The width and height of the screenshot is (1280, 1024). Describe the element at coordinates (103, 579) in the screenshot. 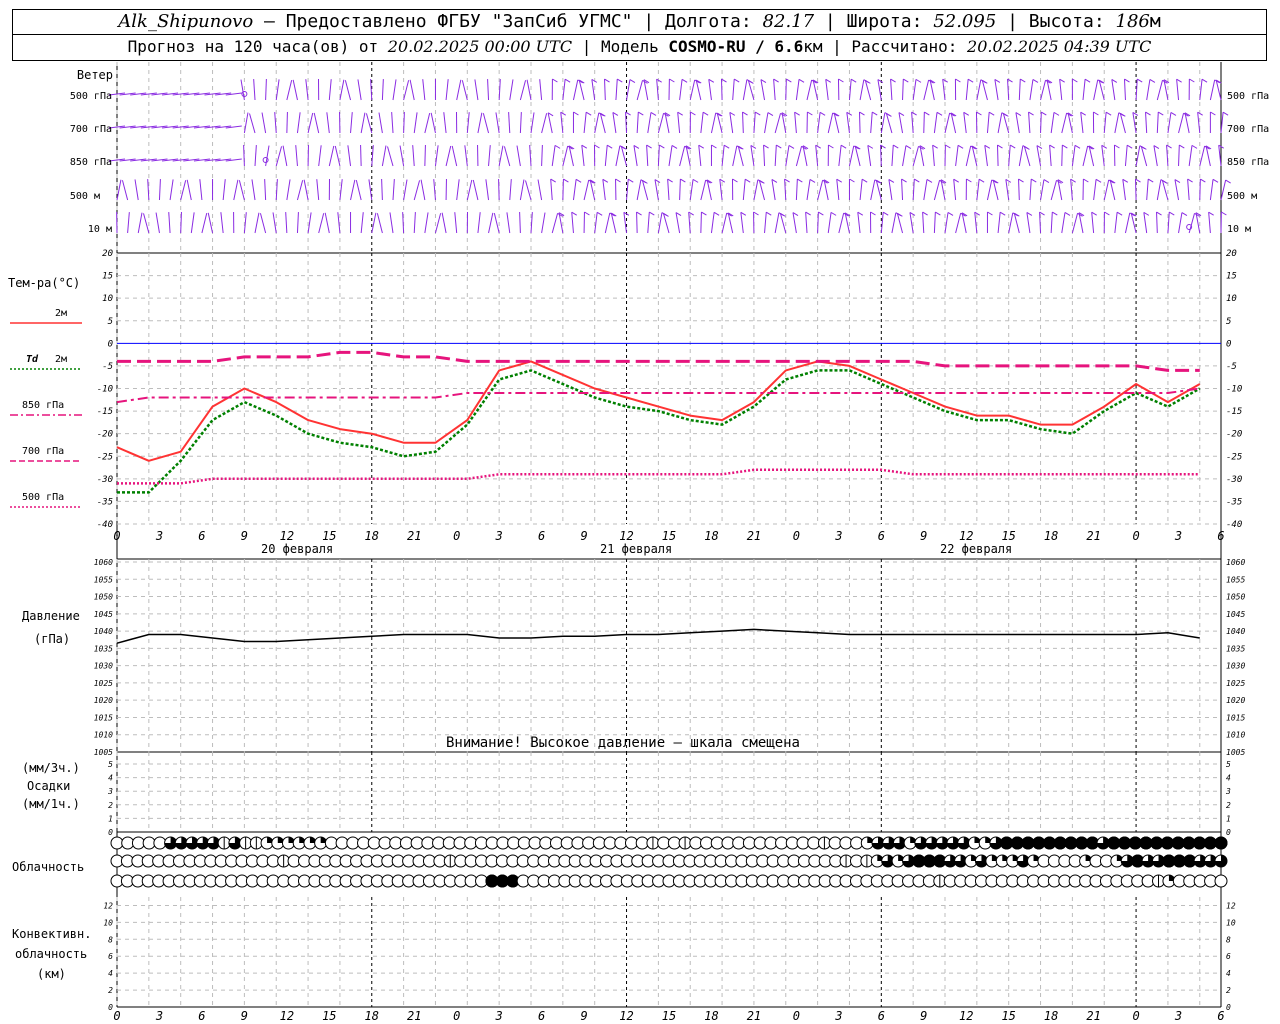

I see `ytick-pres-left-1055: 1055` at that location.